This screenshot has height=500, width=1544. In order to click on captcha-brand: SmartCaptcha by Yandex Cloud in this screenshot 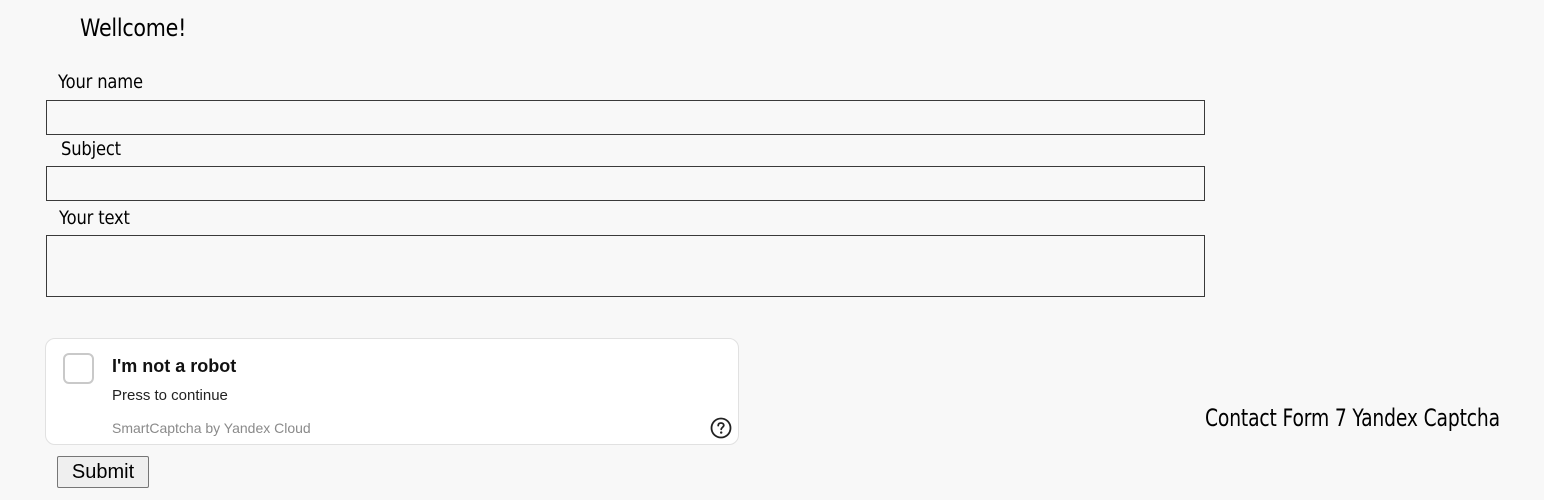, I will do `click(211, 428)`.